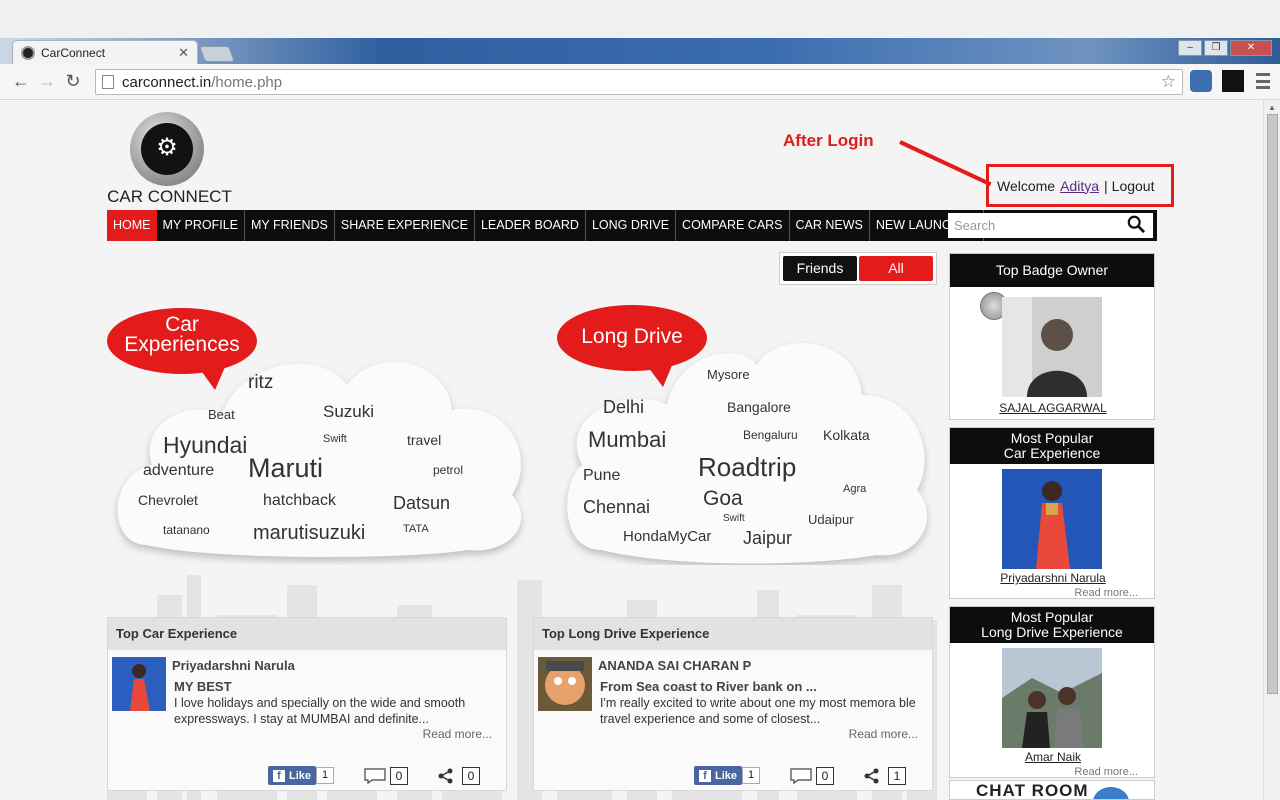 This screenshot has height=800, width=1280. I want to click on tag-maruti: Maruti, so click(285, 468).